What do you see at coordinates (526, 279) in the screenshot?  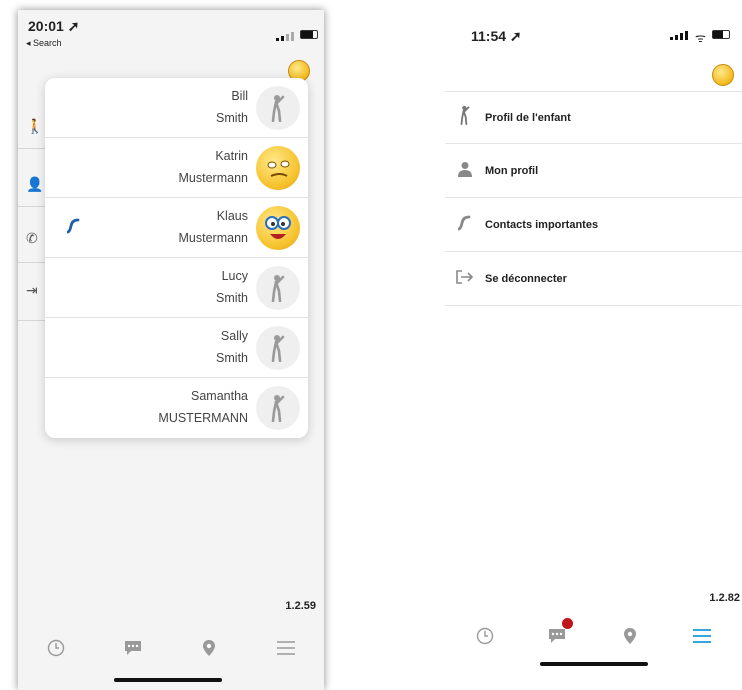 I see `menu-item-label: Se déconnecter` at bounding box center [526, 279].